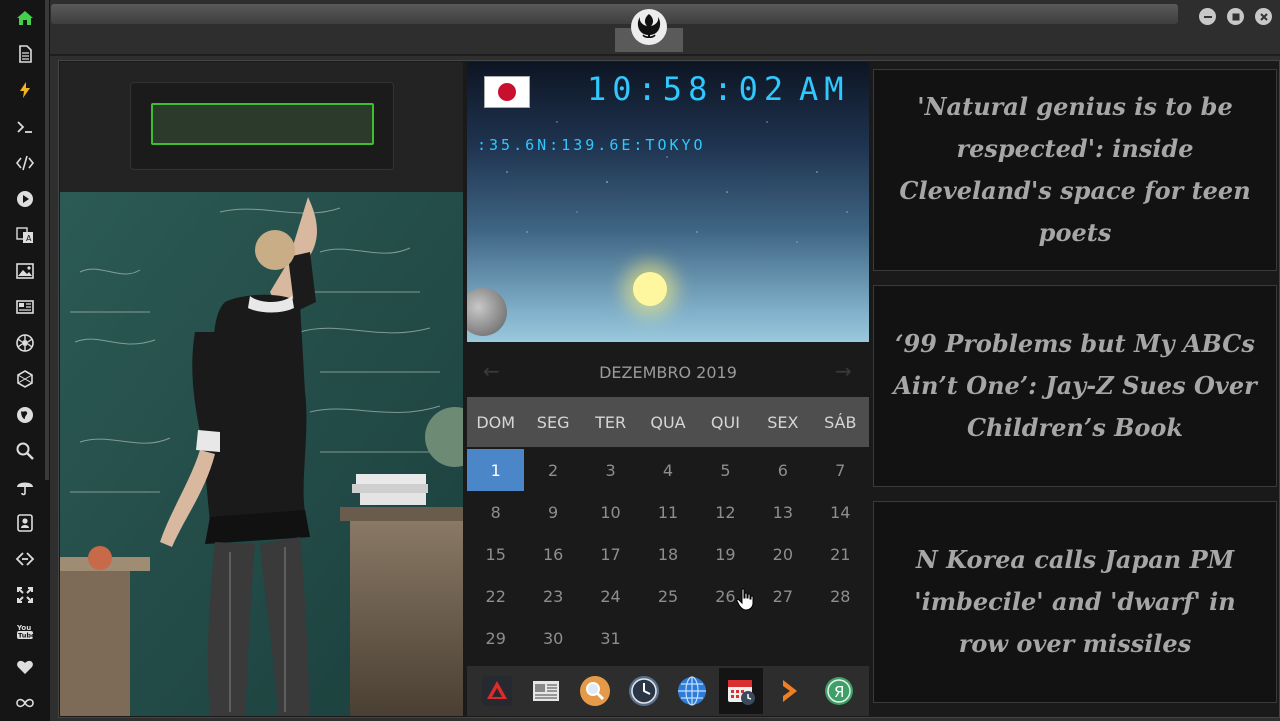  What do you see at coordinates (790, 691) in the screenshot?
I see `arrow-app-icon` at bounding box center [790, 691].